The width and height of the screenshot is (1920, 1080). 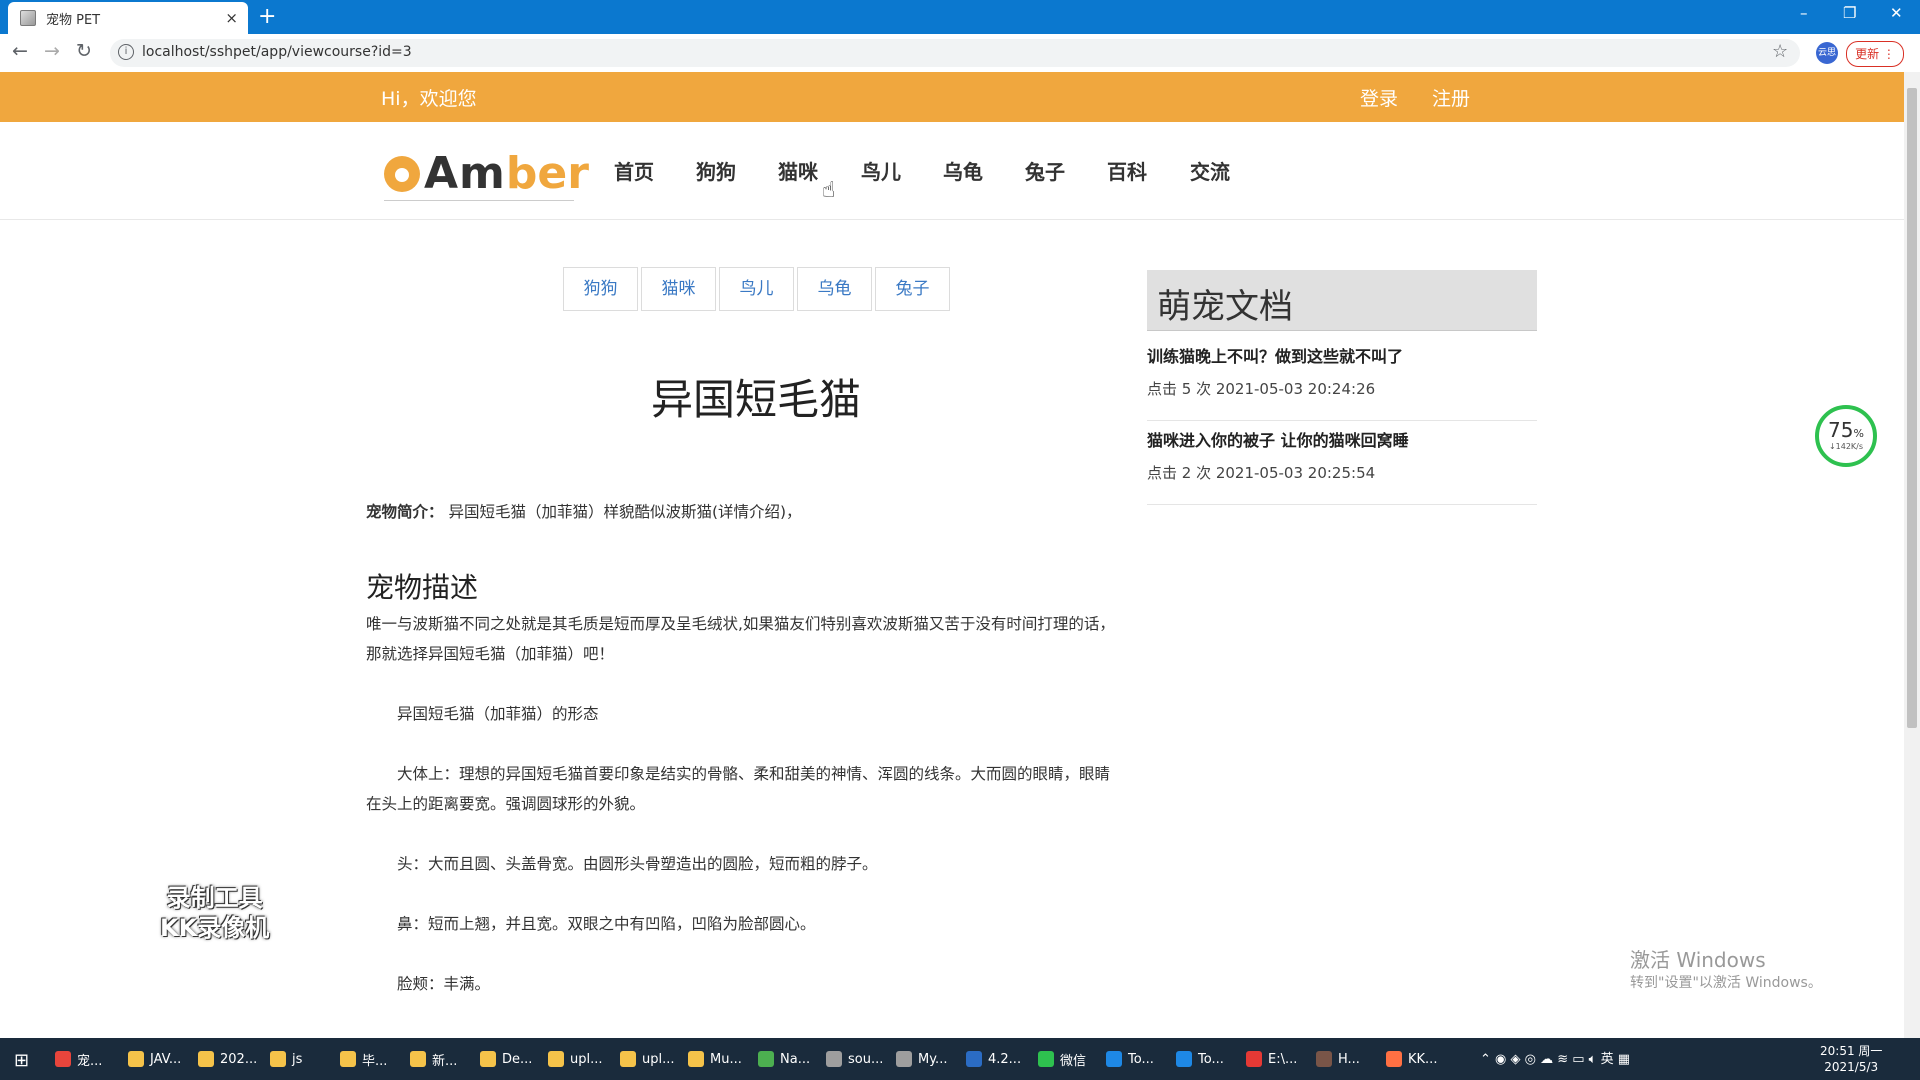 What do you see at coordinates (126, 52) in the screenshot?
I see `site-info-icon: i` at bounding box center [126, 52].